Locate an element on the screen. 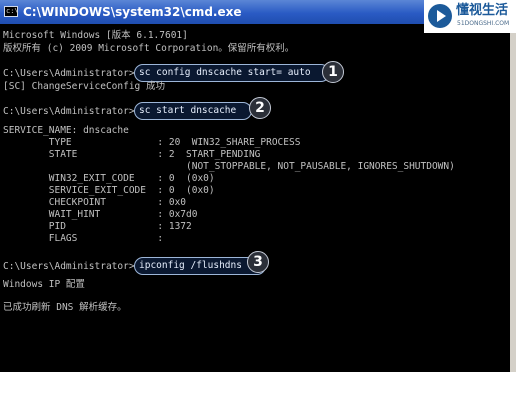 This screenshot has height=400, width=516. watermark-subtext: 51DONGSHI.COM is located at coordinates (483, 23).